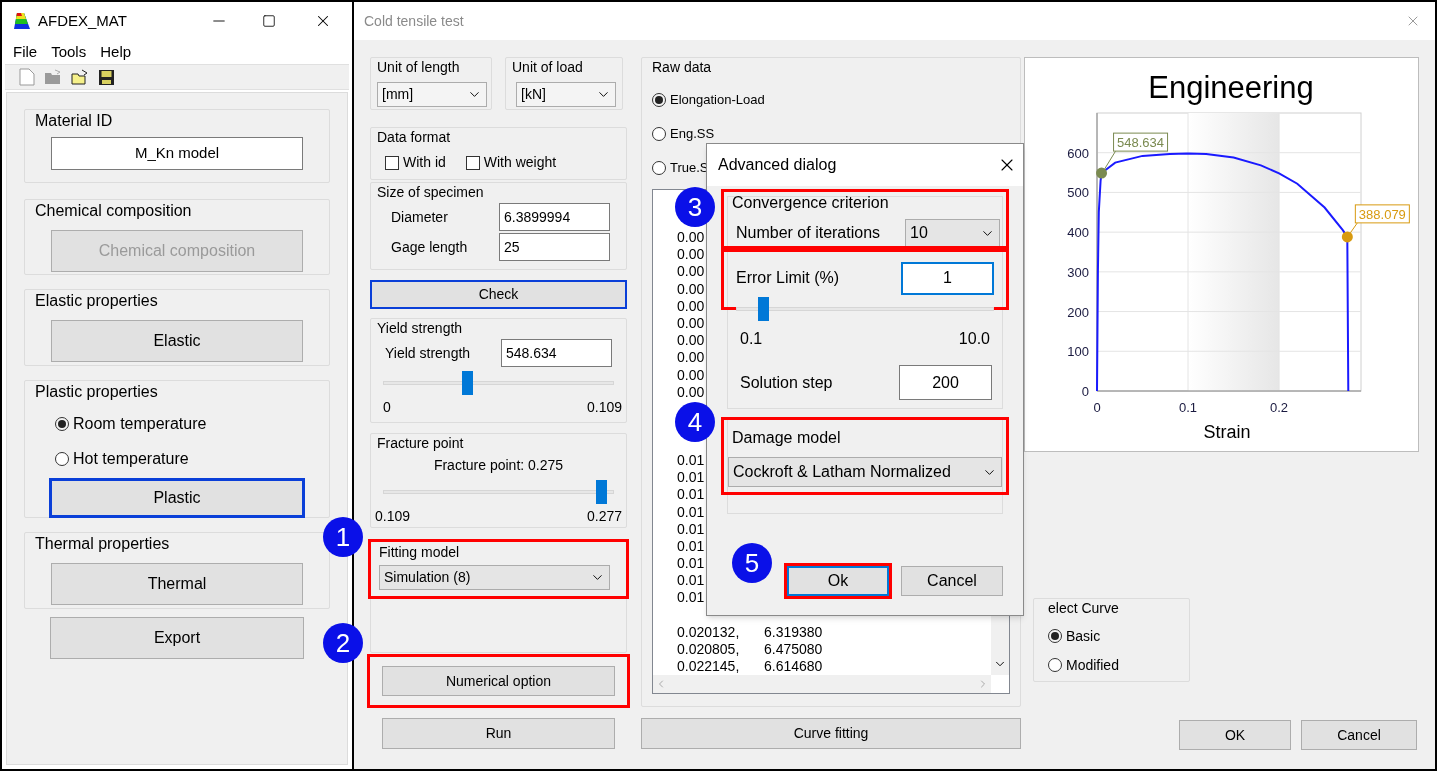 This screenshot has height=771, width=1437. I want to click on field-label: Solution step, so click(786, 382).